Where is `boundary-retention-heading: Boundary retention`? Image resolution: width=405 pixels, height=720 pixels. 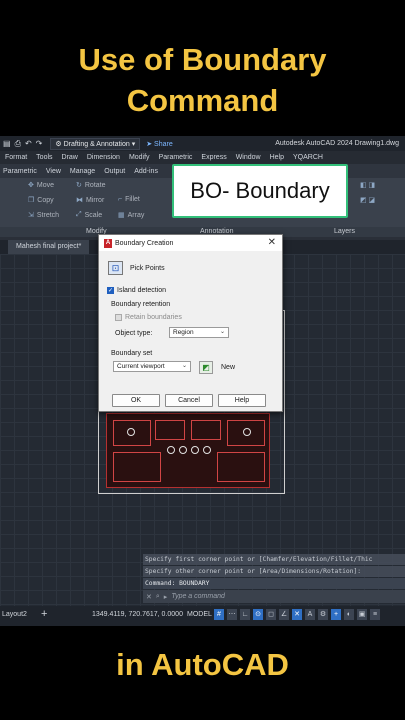 boundary-retention-heading: Boundary retention is located at coordinates (141, 304).